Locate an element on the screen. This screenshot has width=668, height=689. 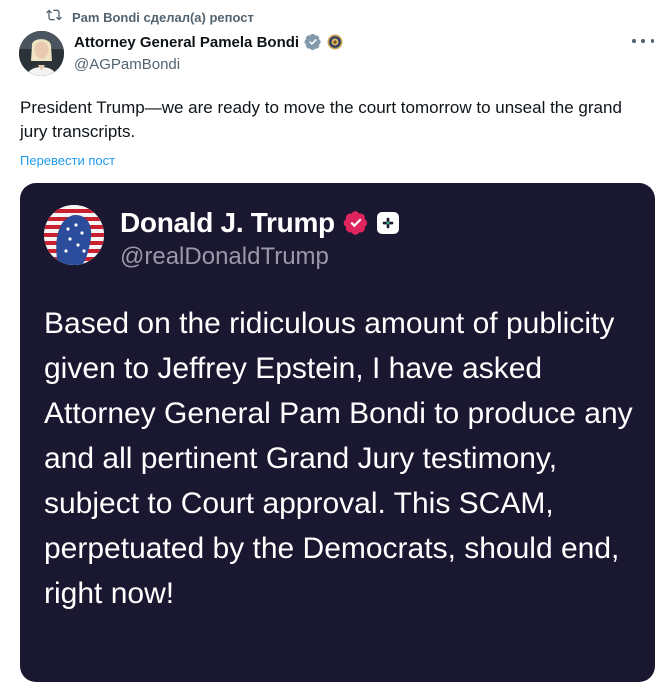
translate-post-link: Перевести пост is located at coordinates (67, 160).